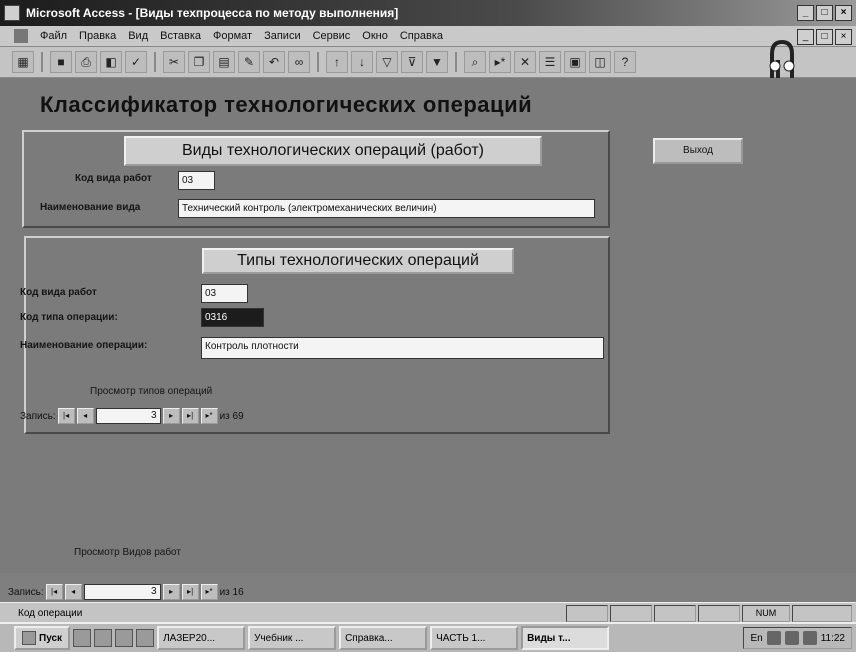 The image size is (856, 652). Describe the element at coordinates (86, 62) in the screenshot. I see `print-icon: ⎙` at that location.